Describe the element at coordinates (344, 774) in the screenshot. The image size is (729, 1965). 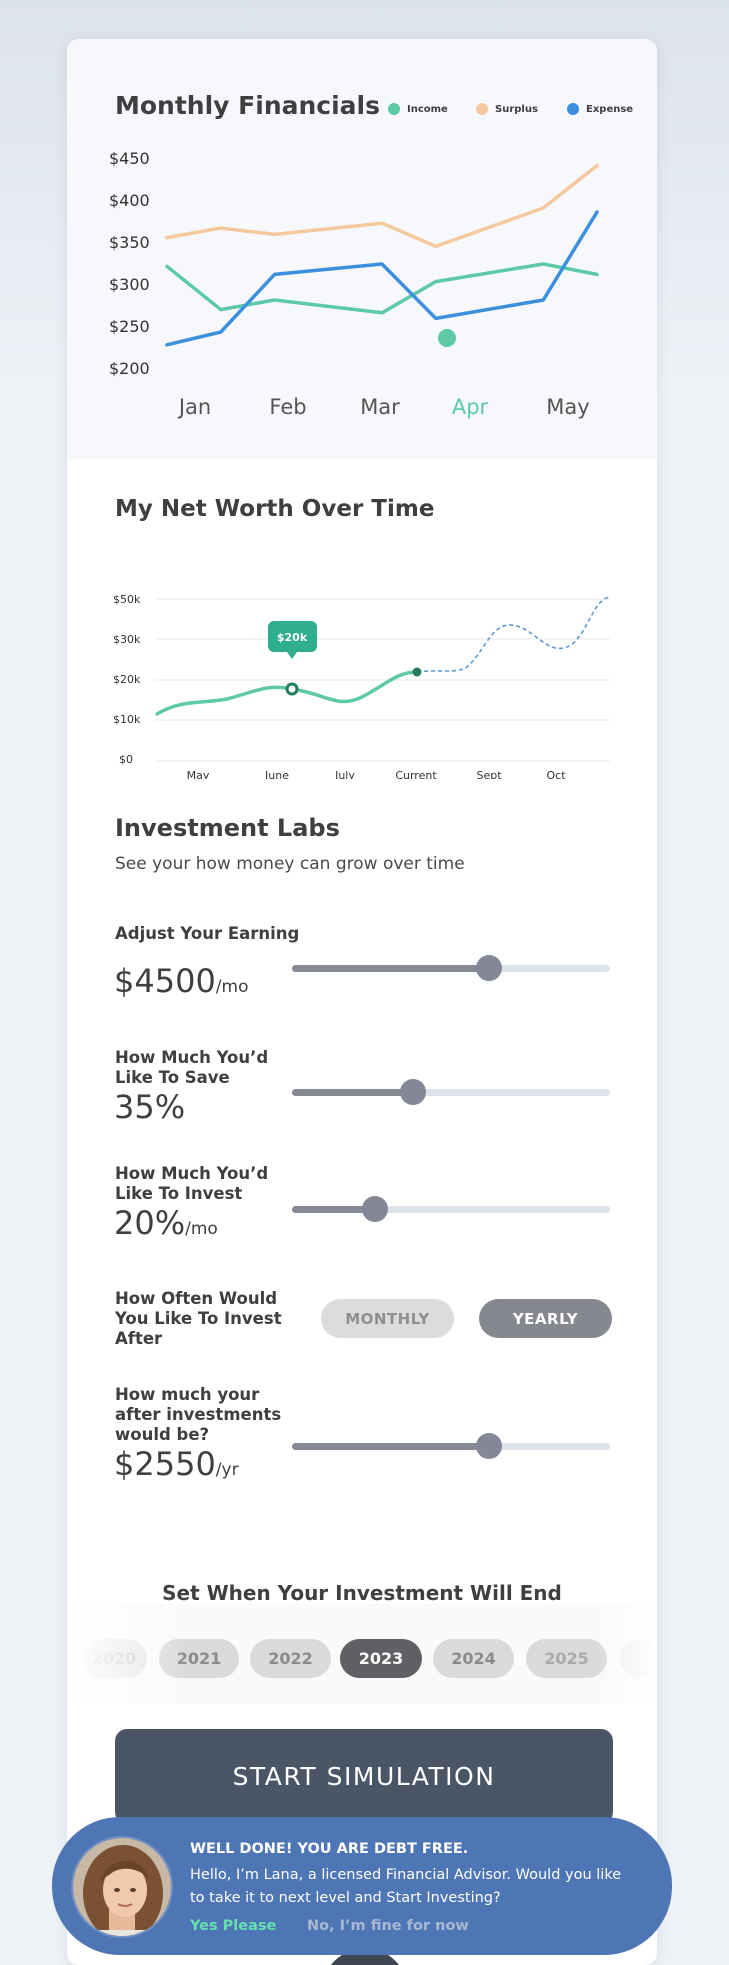
I see `x-tick-label: July` at that location.